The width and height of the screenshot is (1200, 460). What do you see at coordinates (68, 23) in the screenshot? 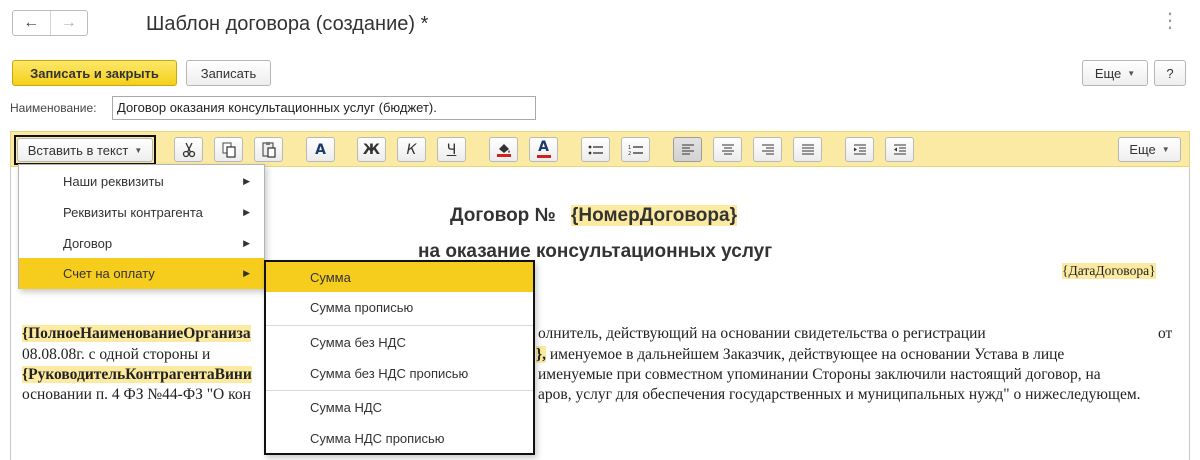
I see `forward-arrow-icon: →` at bounding box center [68, 23].